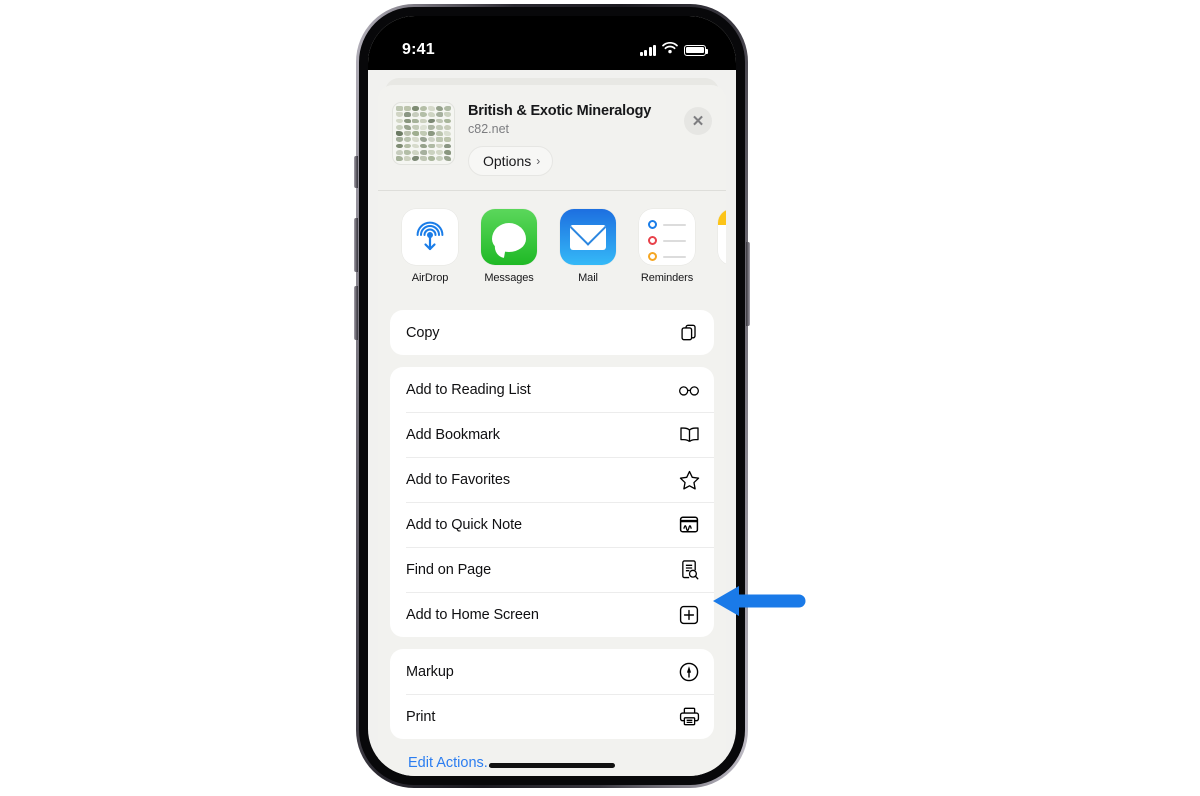 This screenshot has height=796, width=1200. What do you see at coordinates (552, 524) in the screenshot?
I see `action-row-add-to-quick-note: Add to Quick Note` at bounding box center [552, 524].